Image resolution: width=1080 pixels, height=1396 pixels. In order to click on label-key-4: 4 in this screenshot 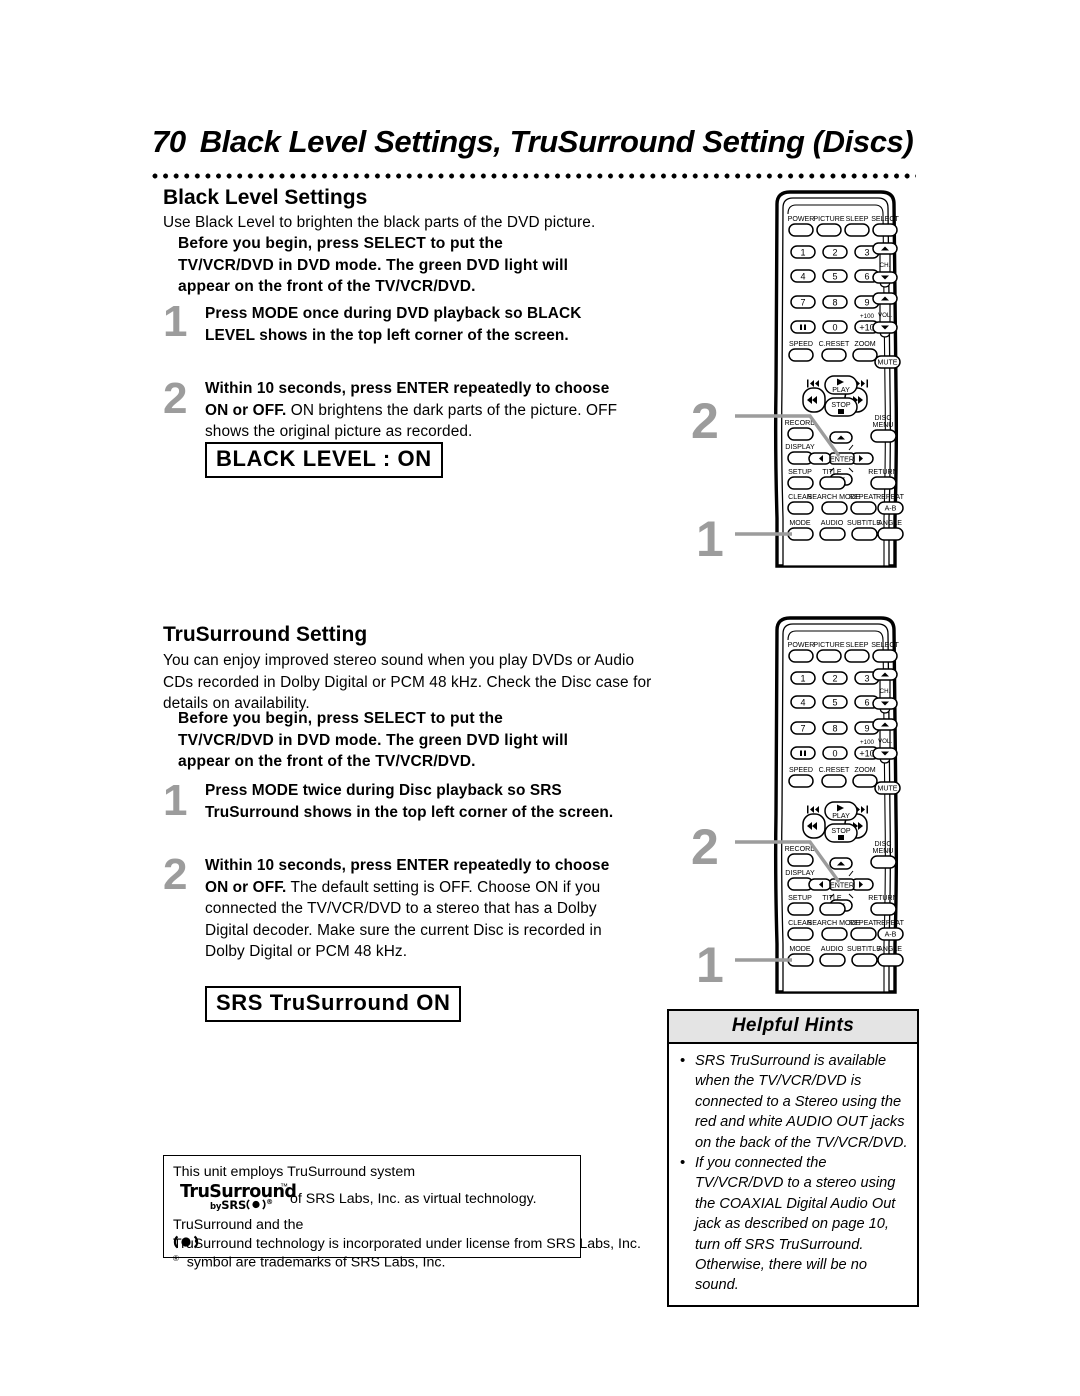, I will do `click(802, 703)`.